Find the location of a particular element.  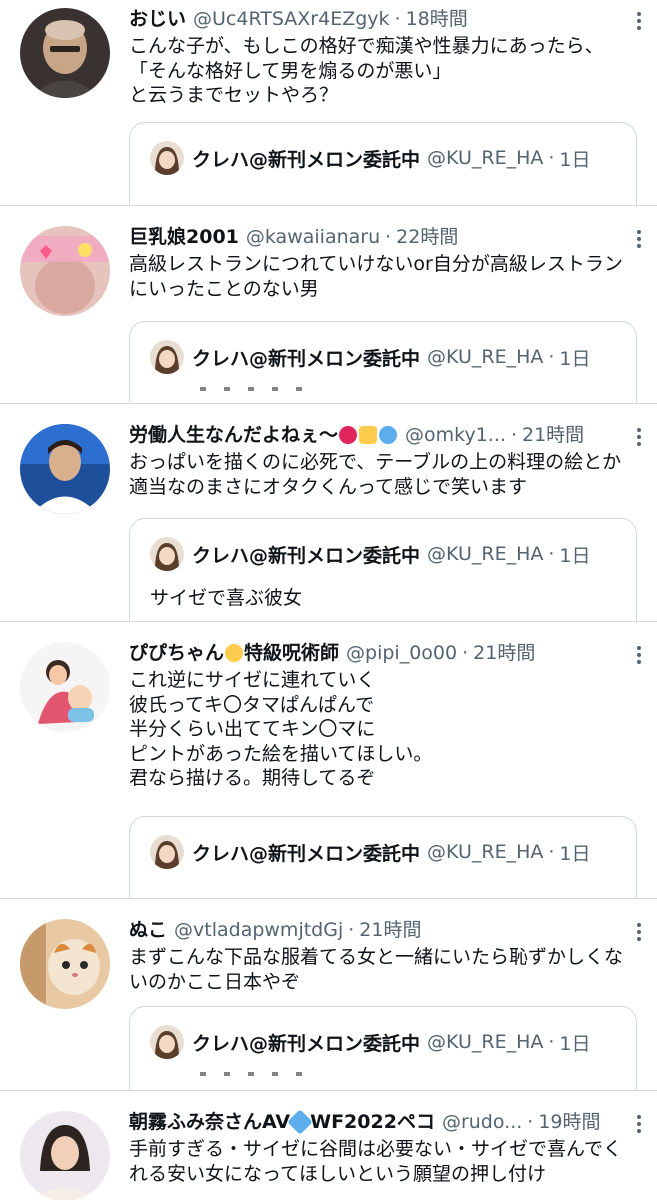

display-name: 労働人生なんだよねぇ〜 is located at coordinates (263, 435).